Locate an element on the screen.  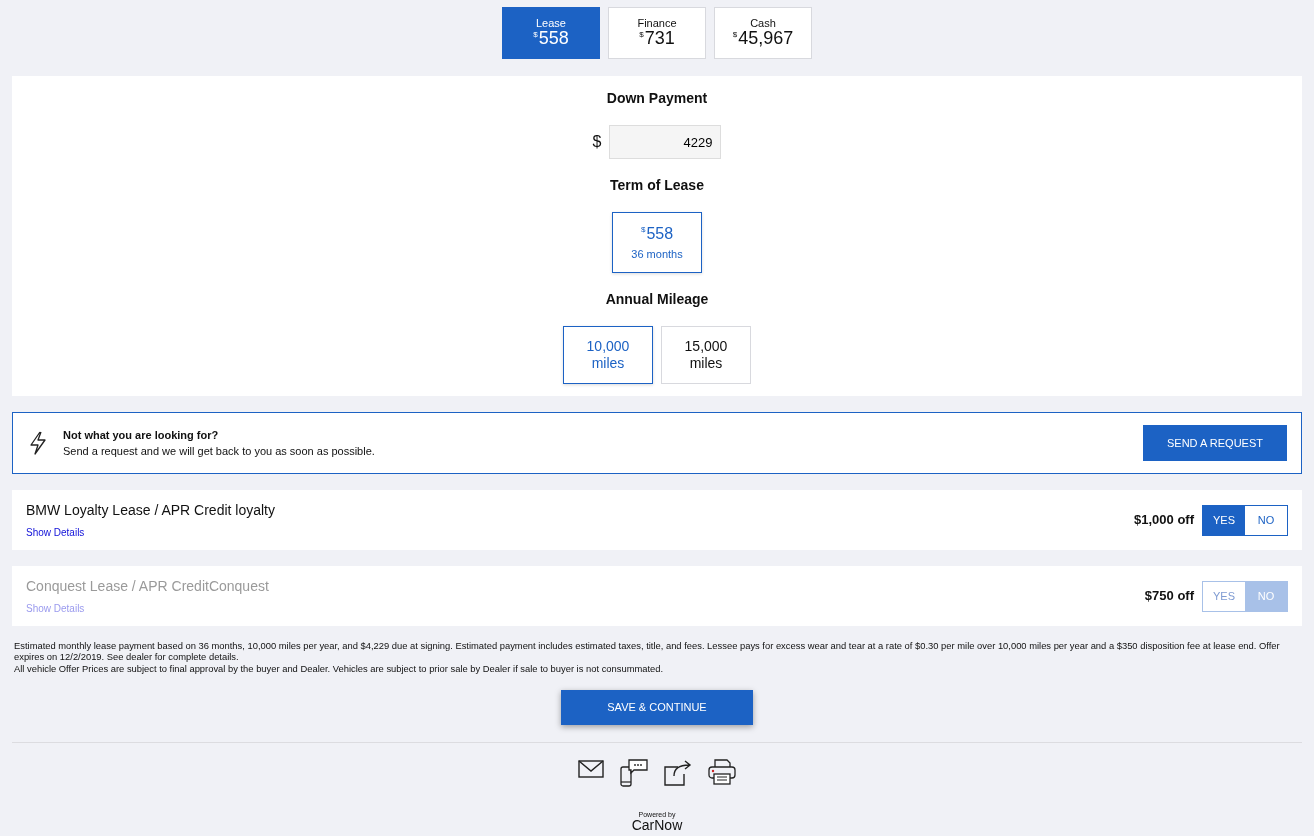
toggle-option: YES is located at coordinates (1224, 520).